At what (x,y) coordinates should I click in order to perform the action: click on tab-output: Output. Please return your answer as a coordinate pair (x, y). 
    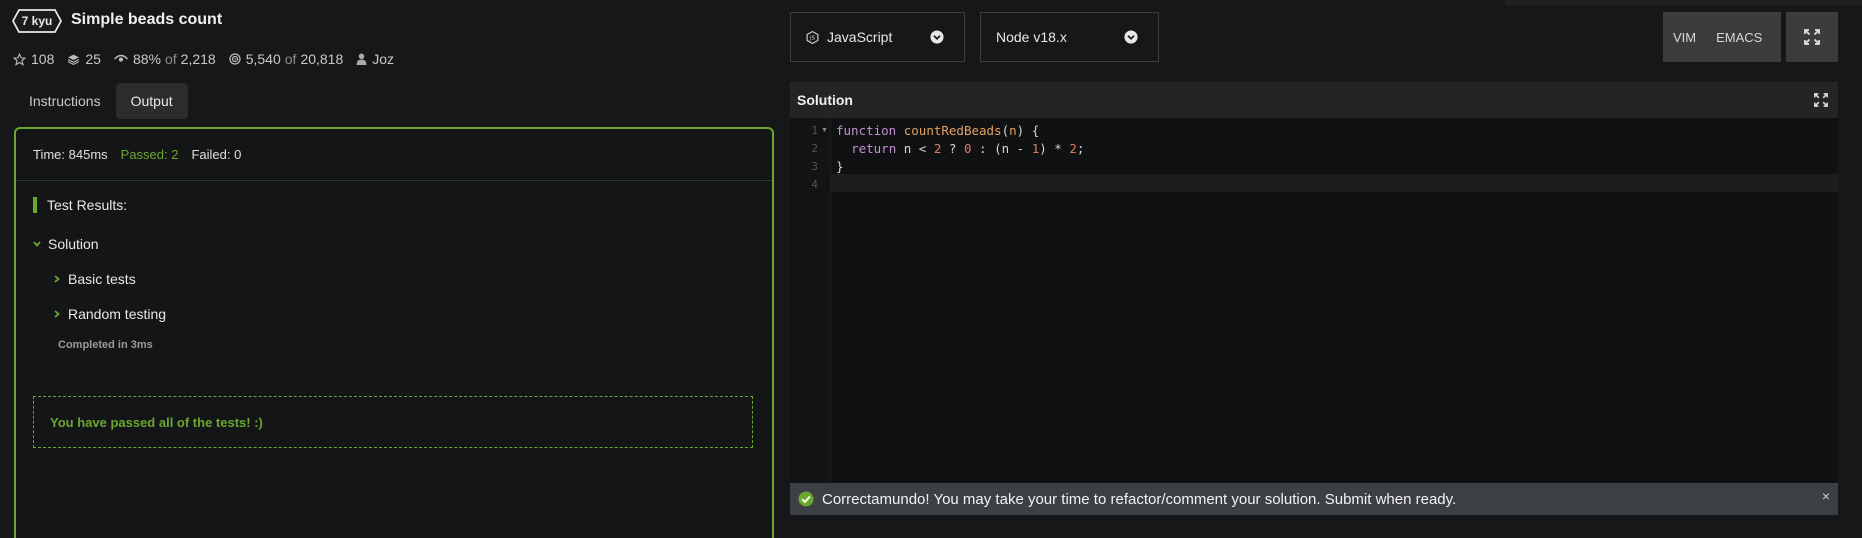
    Looking at the image, I should click on (151, 101).